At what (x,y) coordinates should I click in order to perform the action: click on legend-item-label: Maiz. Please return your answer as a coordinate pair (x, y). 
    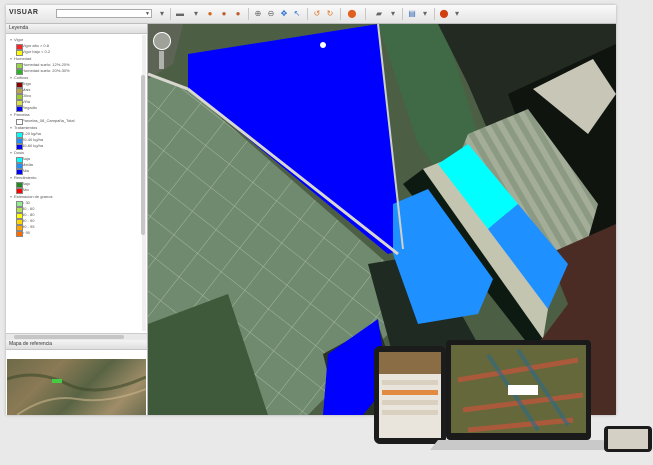
    Looking at the image, I should click on (26, 89).